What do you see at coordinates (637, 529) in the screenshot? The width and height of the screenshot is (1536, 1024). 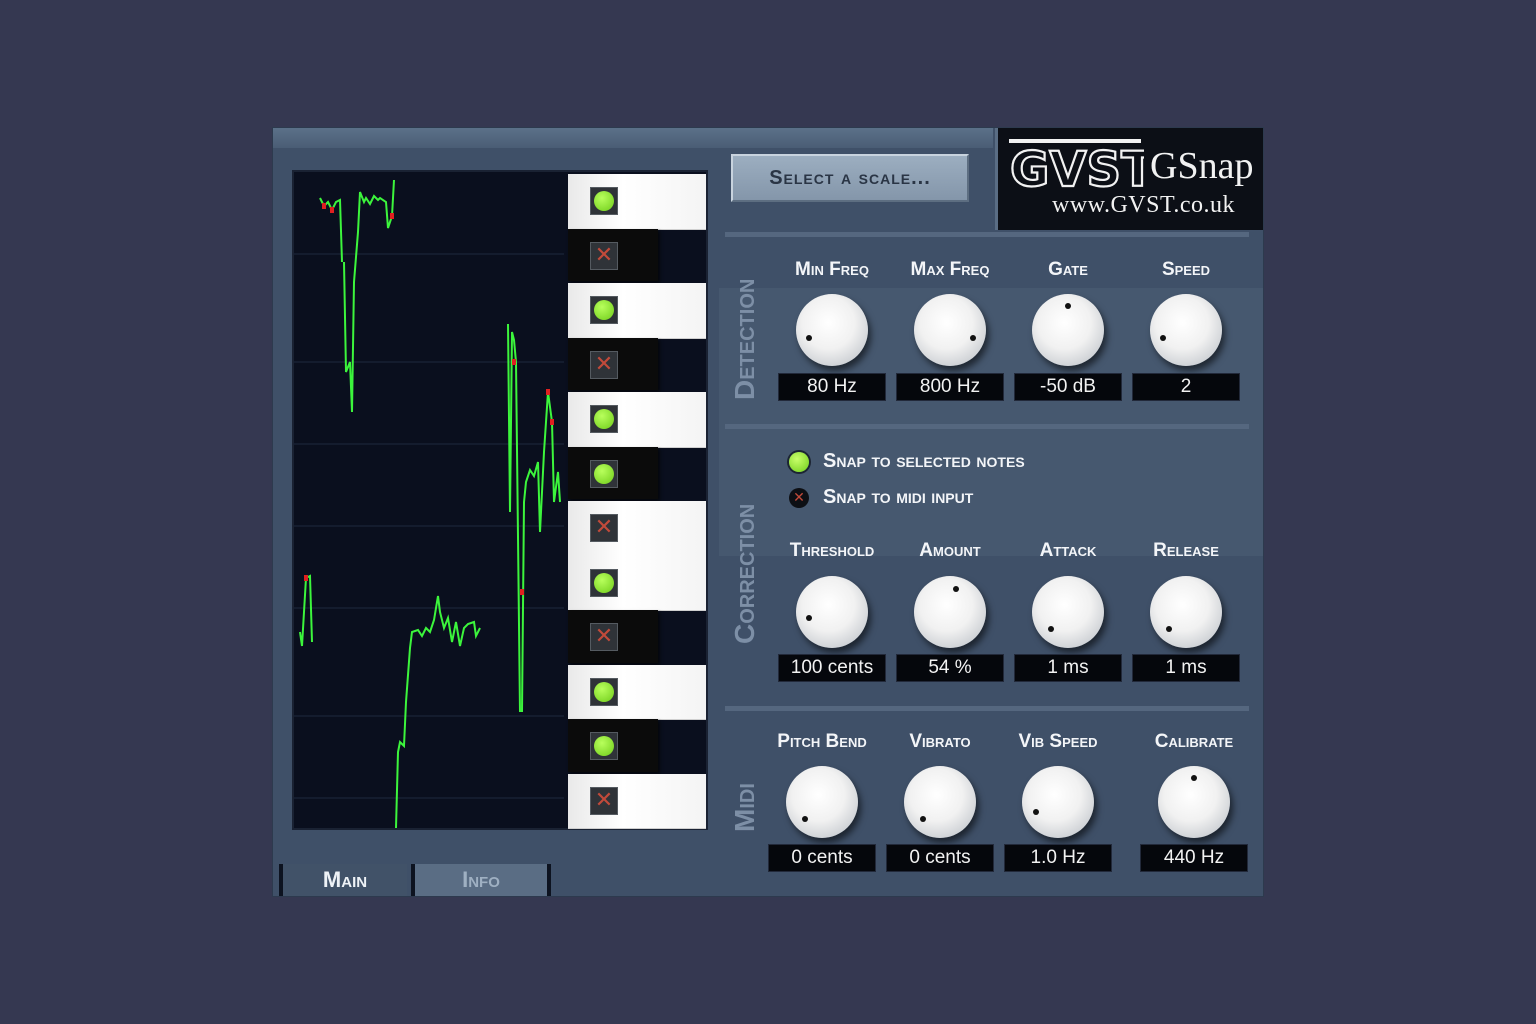 I see `white-key: ✕` at bounding box center [637, 529].